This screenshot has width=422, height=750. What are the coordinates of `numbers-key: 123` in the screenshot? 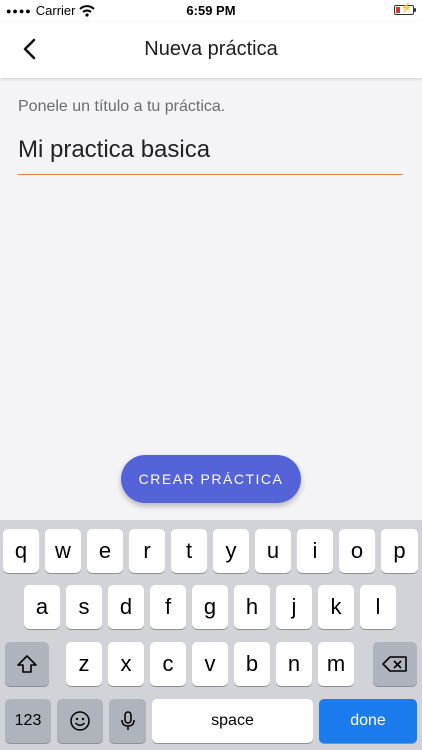 It's located at (28, 721).